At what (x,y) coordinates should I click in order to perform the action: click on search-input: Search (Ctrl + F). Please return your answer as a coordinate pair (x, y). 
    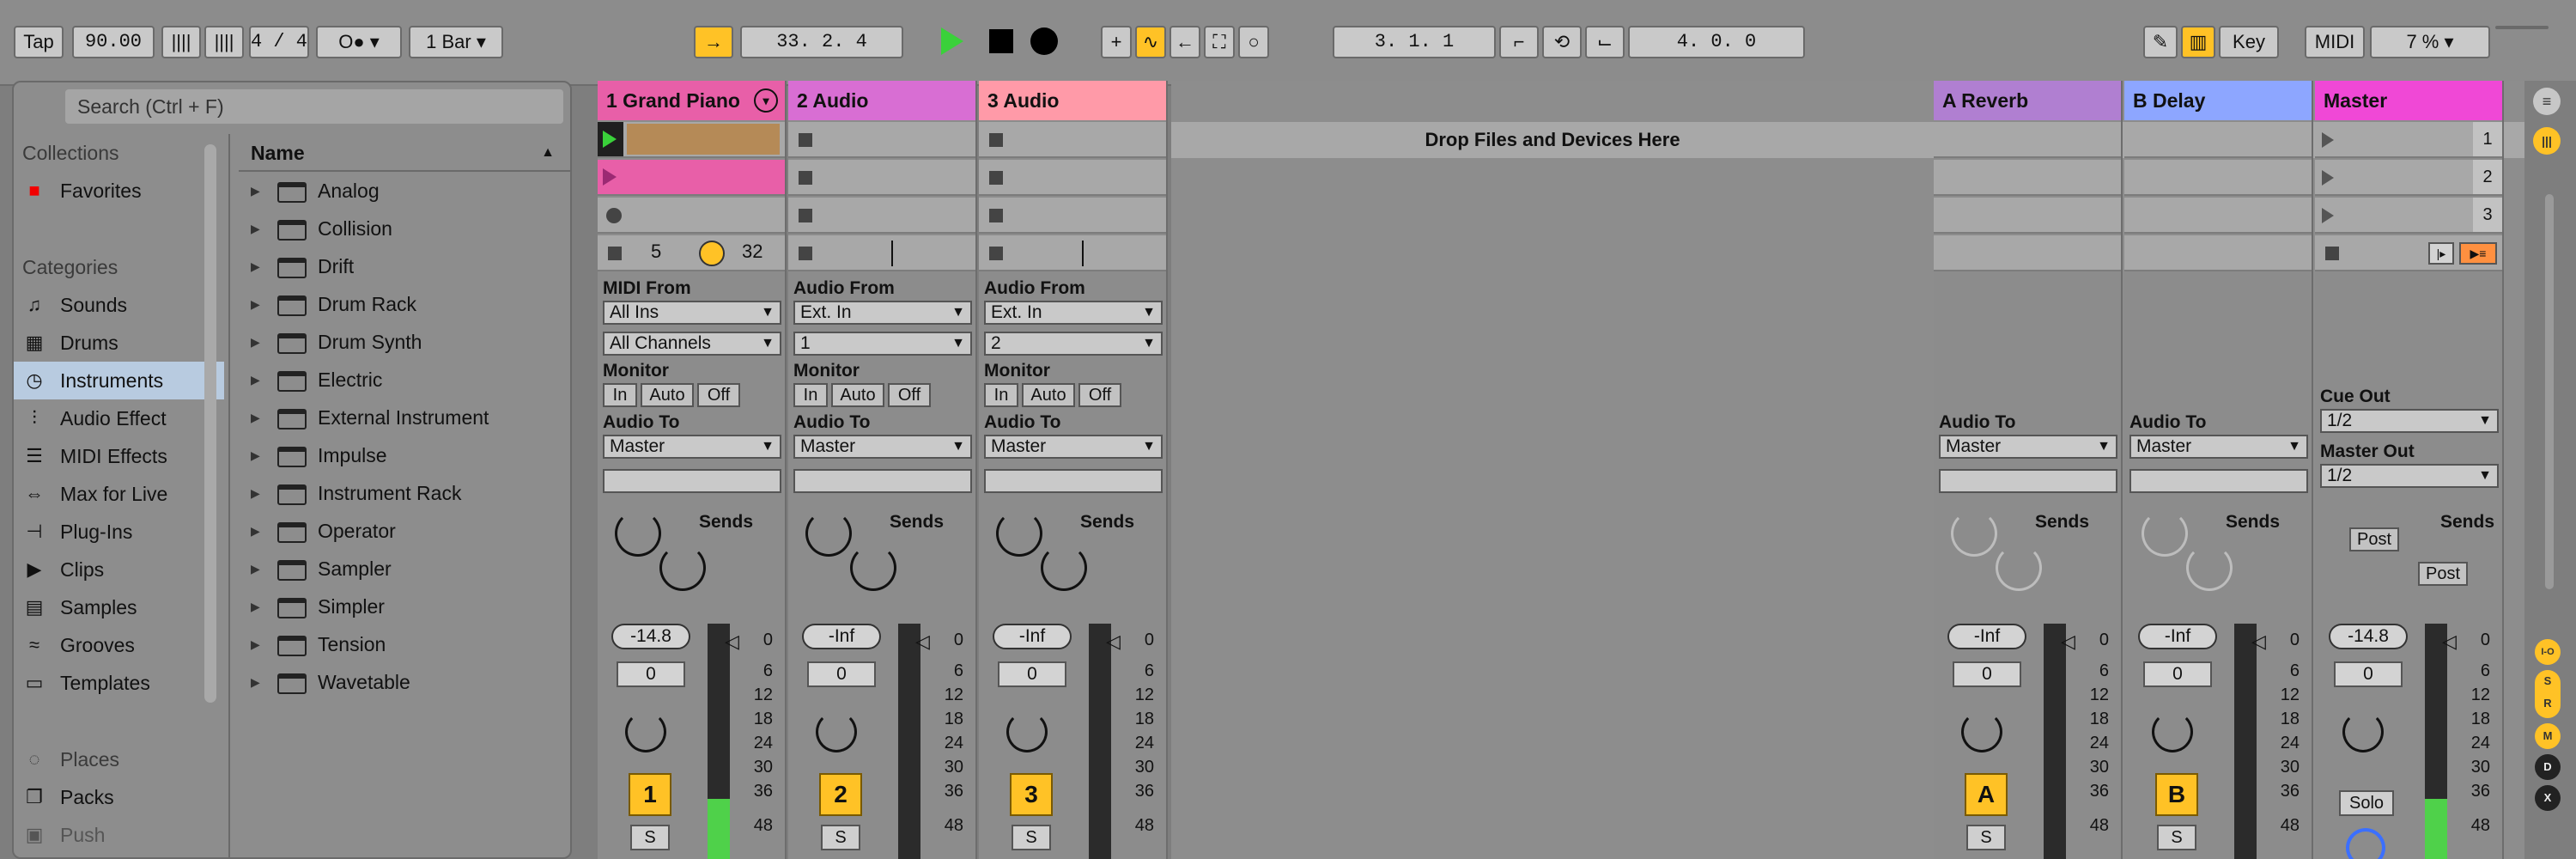
    Looking at the image, I should click on (314, 107).